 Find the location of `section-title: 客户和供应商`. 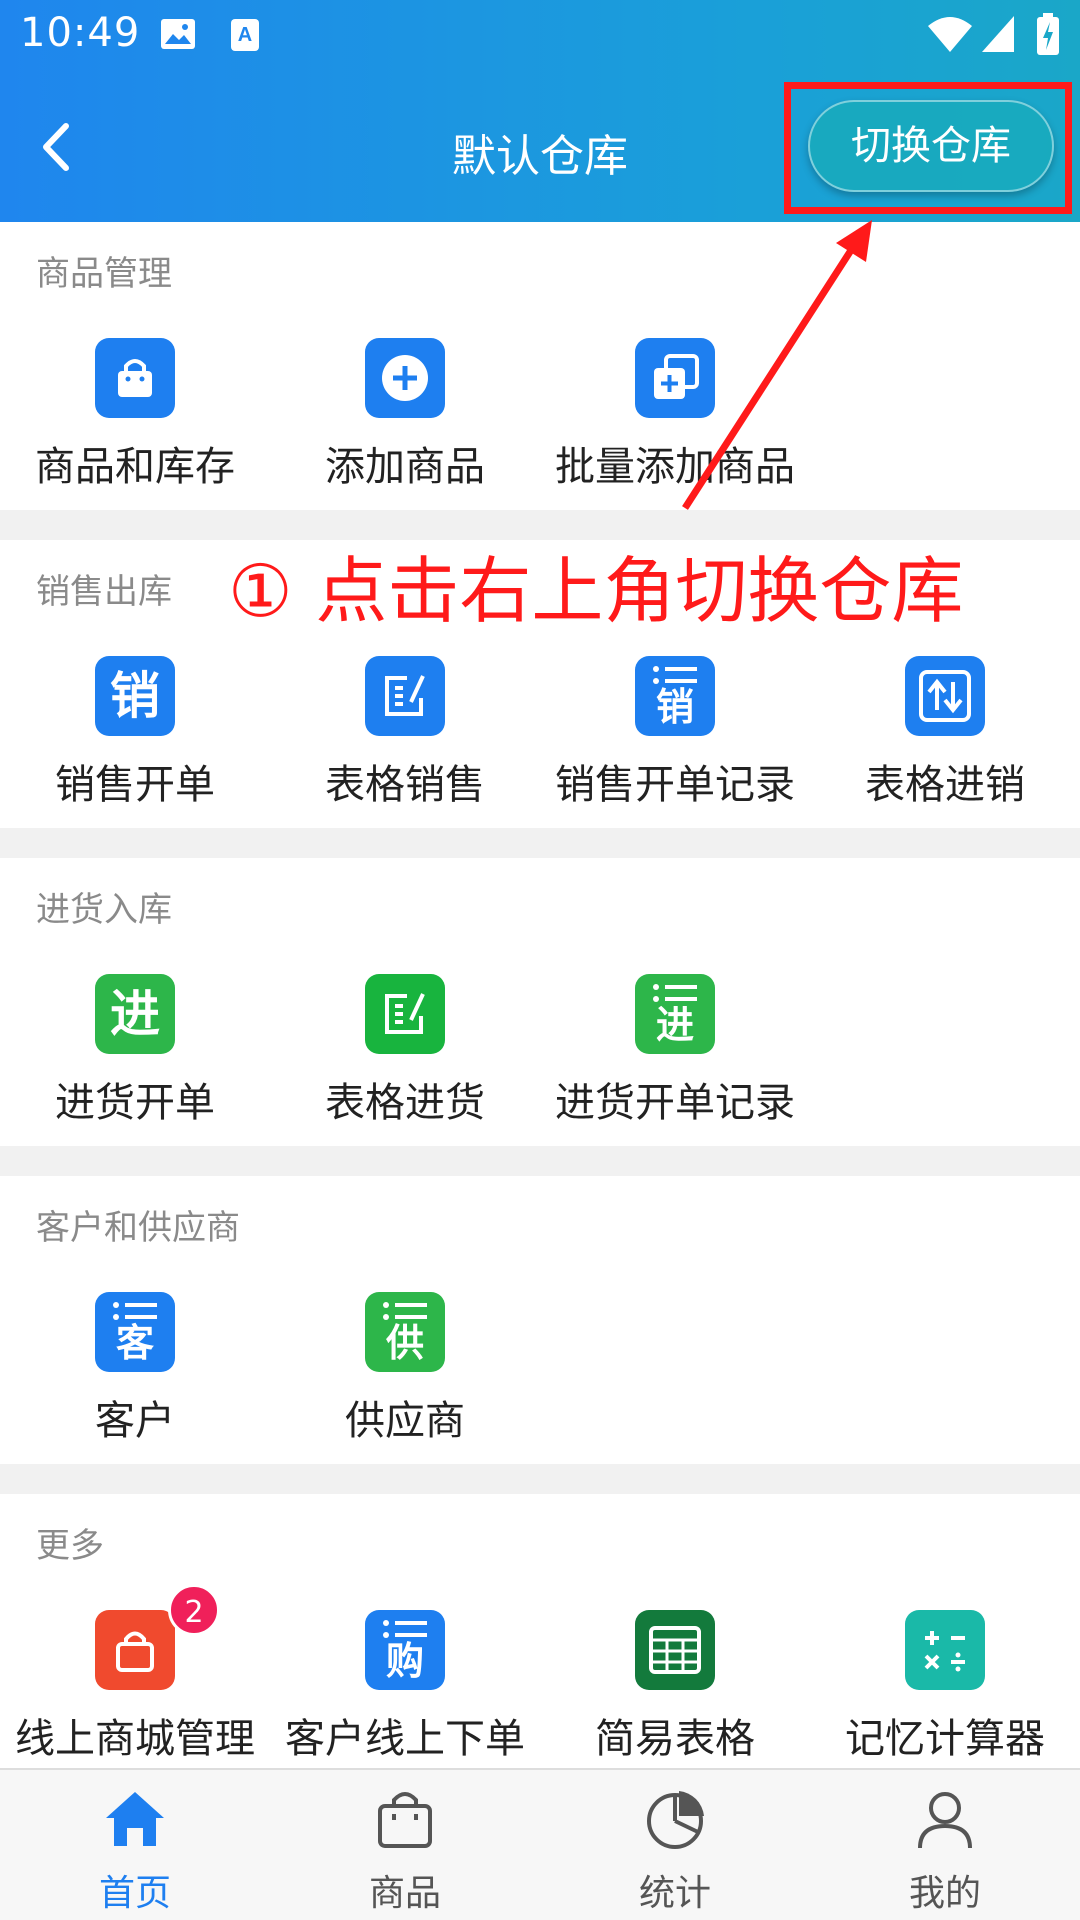

section-title: 客户和供应商 is located at coordinates (138, 1228).